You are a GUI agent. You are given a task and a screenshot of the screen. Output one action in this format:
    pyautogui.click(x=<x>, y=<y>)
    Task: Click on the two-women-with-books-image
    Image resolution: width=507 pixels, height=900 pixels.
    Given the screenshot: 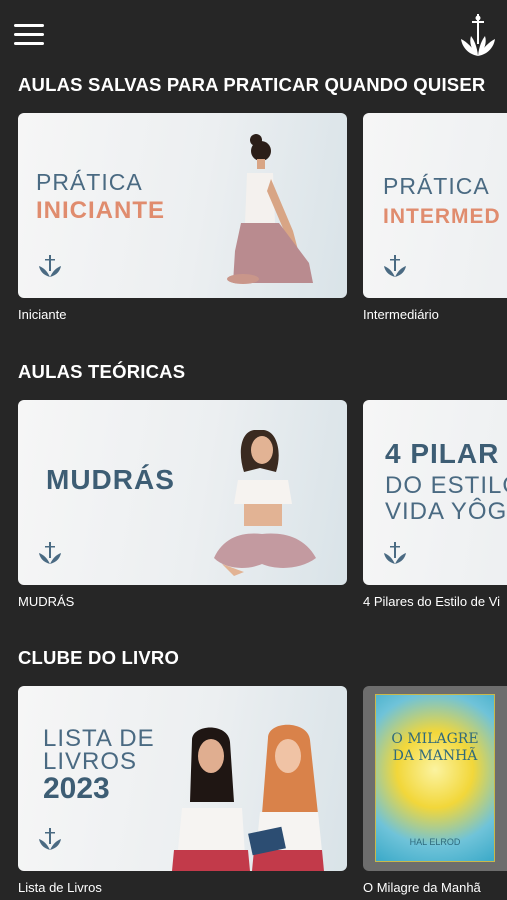 What is the action you would take?
    pyautogui.click(x=248, y=797)
    